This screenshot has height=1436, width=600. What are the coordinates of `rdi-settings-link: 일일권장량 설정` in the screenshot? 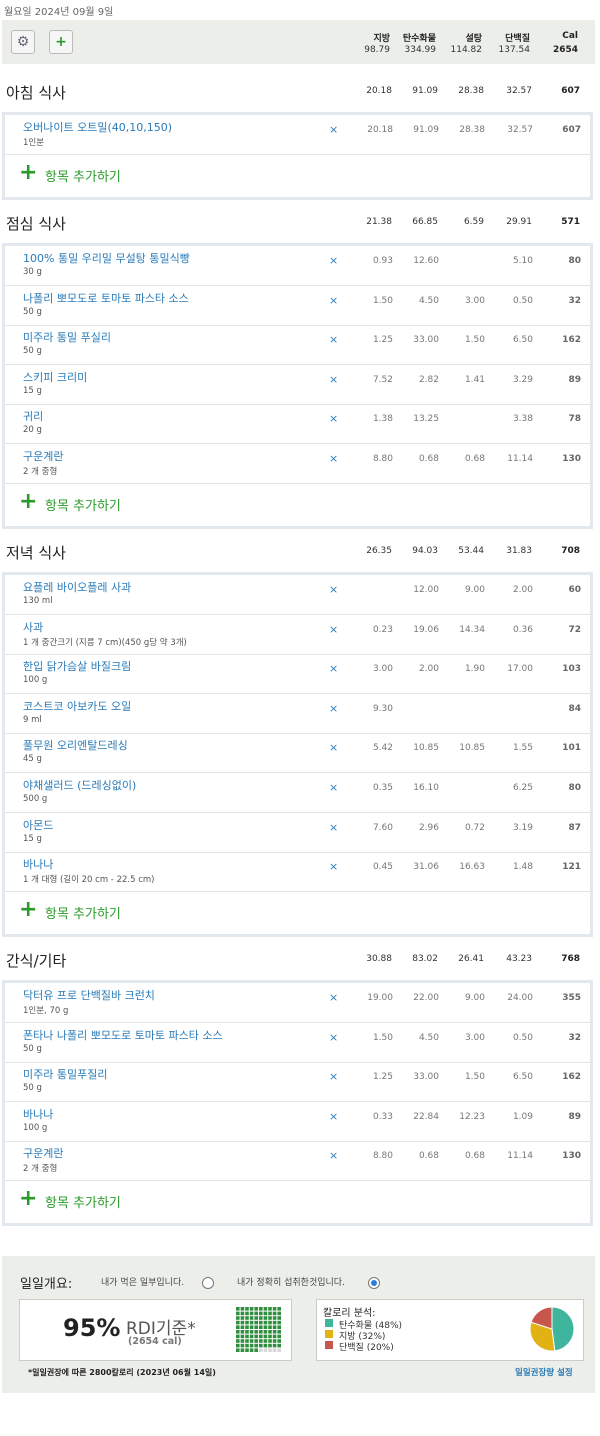 It's located at (544, 1372).